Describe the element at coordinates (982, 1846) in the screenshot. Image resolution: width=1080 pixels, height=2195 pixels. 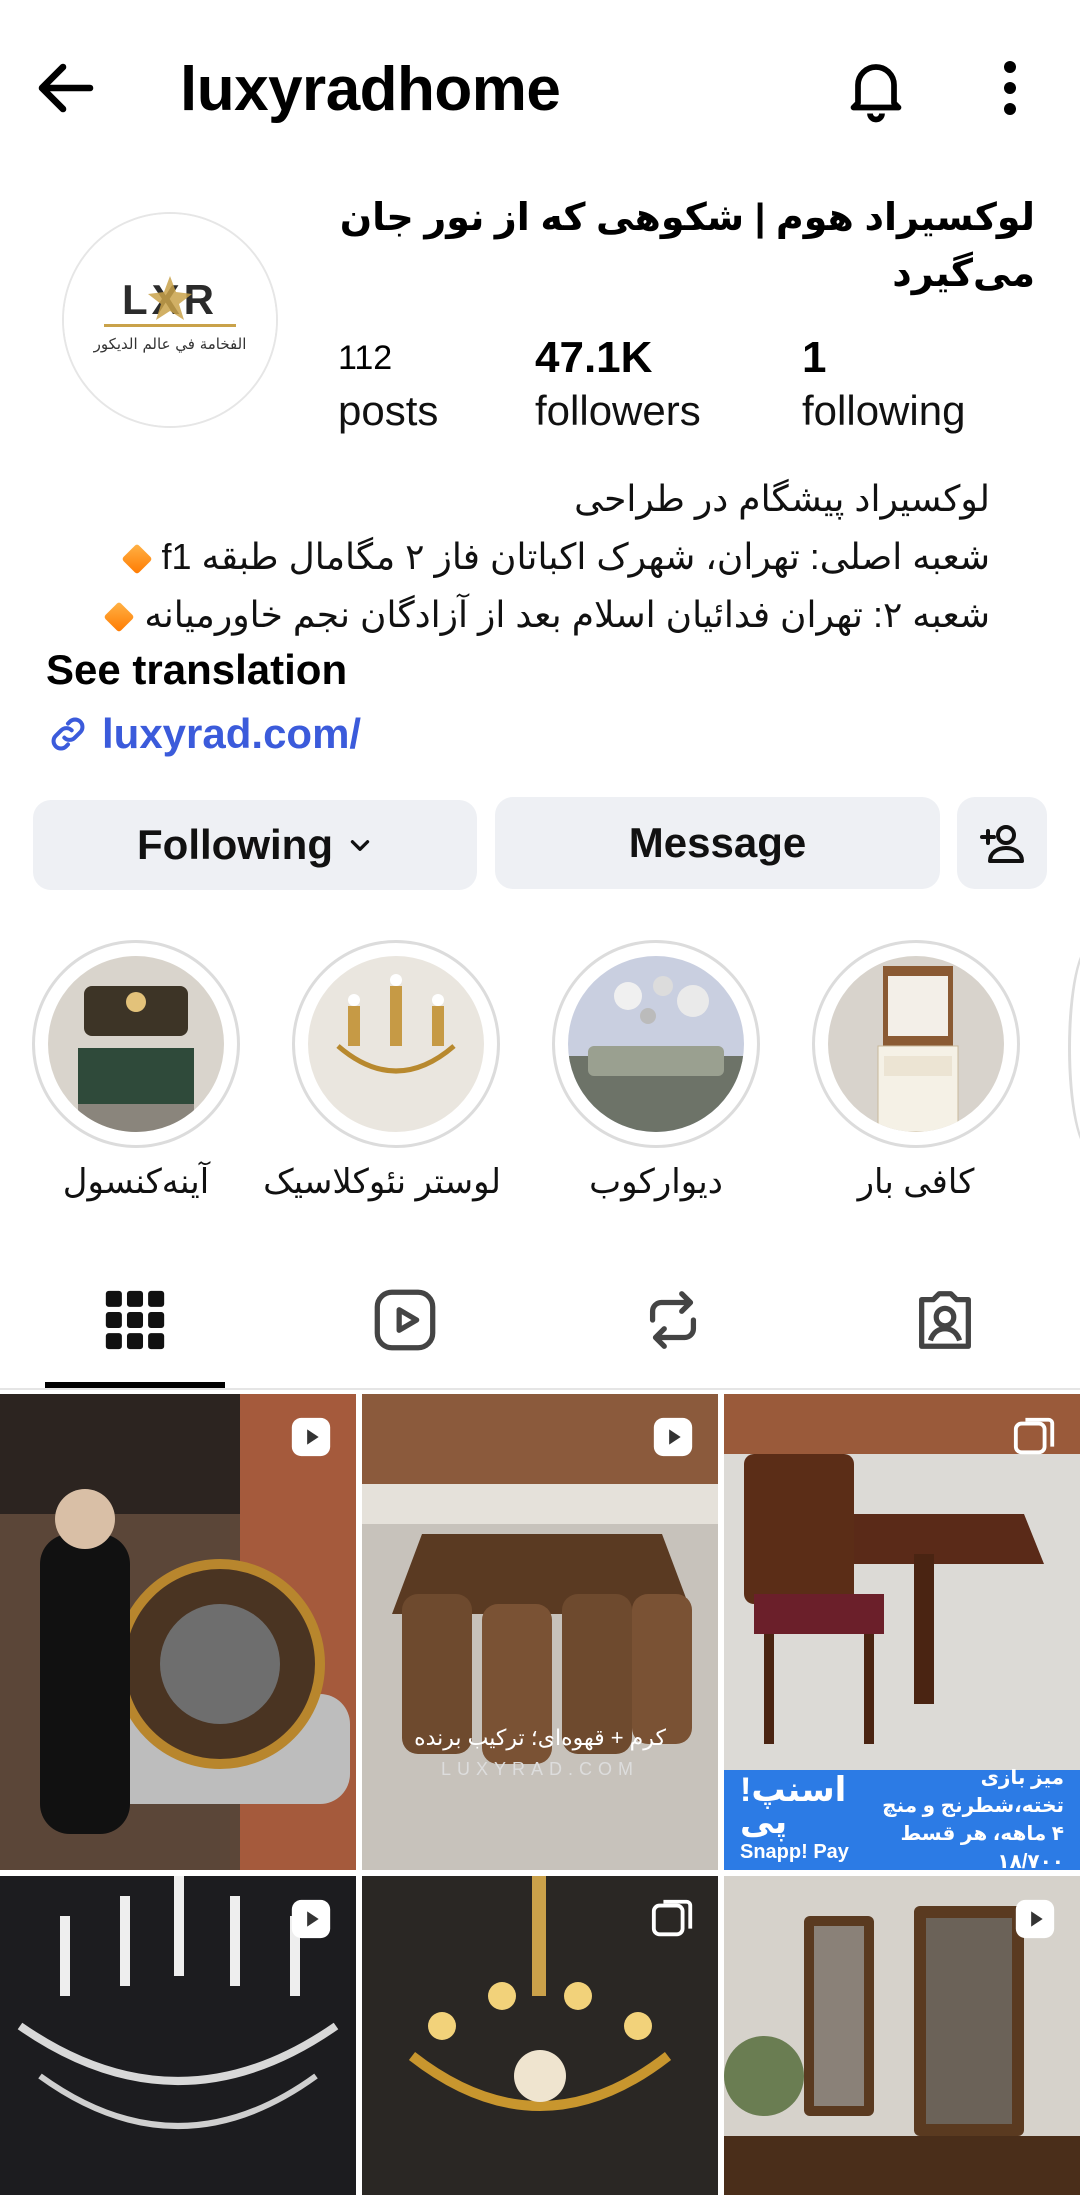
I see `banner-text-2: ۴ ماهه، هر قسط ۱۸/۷۰۰` at that location.